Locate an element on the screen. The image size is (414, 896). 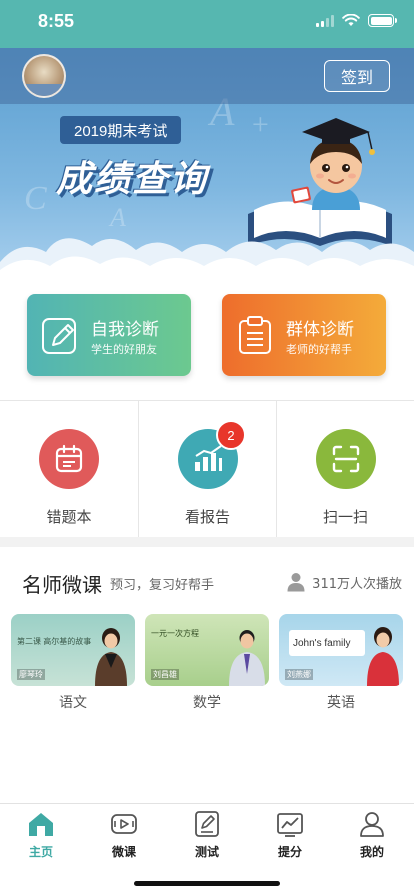
tab-label: 我的 is located at coordinates (371, 852).